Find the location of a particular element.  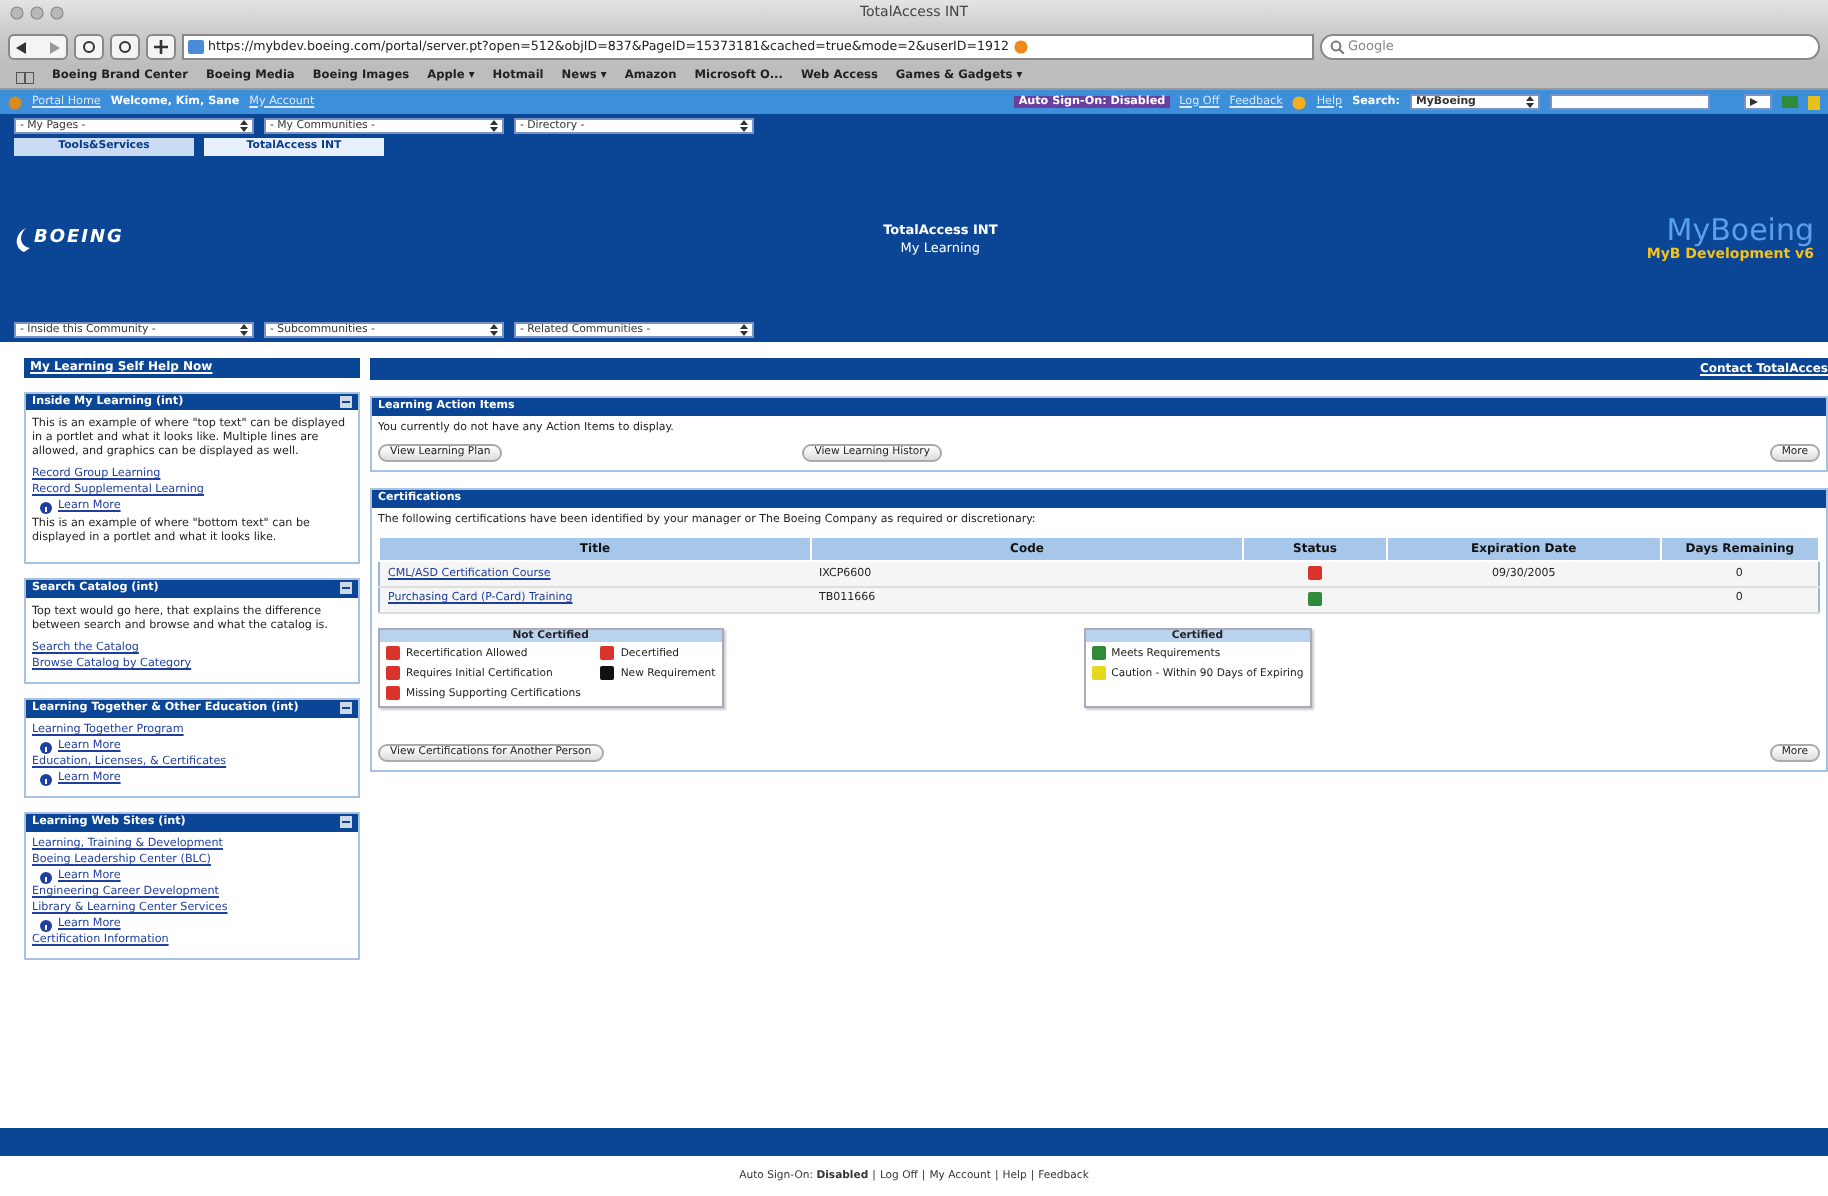

search-go-button is located at coordinates (1758, 102).